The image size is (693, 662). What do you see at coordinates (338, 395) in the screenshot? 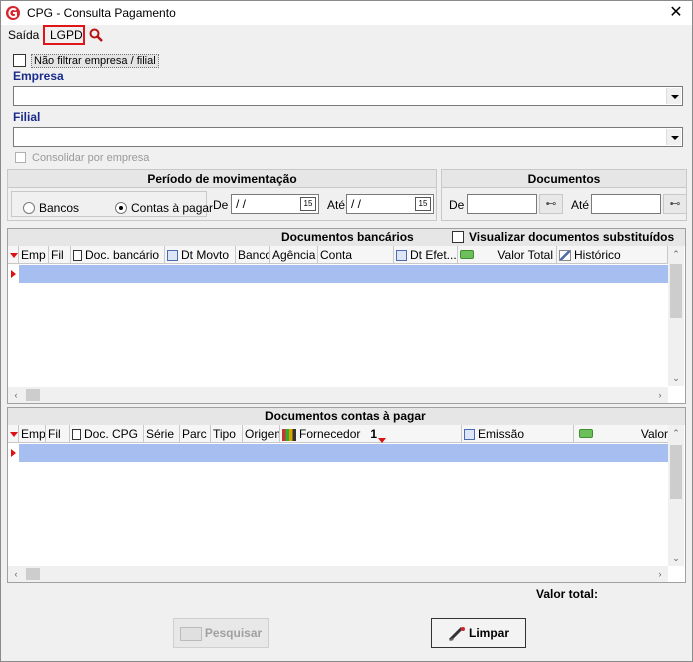
I see `bancarios-hscroll: ‹ ›` at bounding box center [338, 395].